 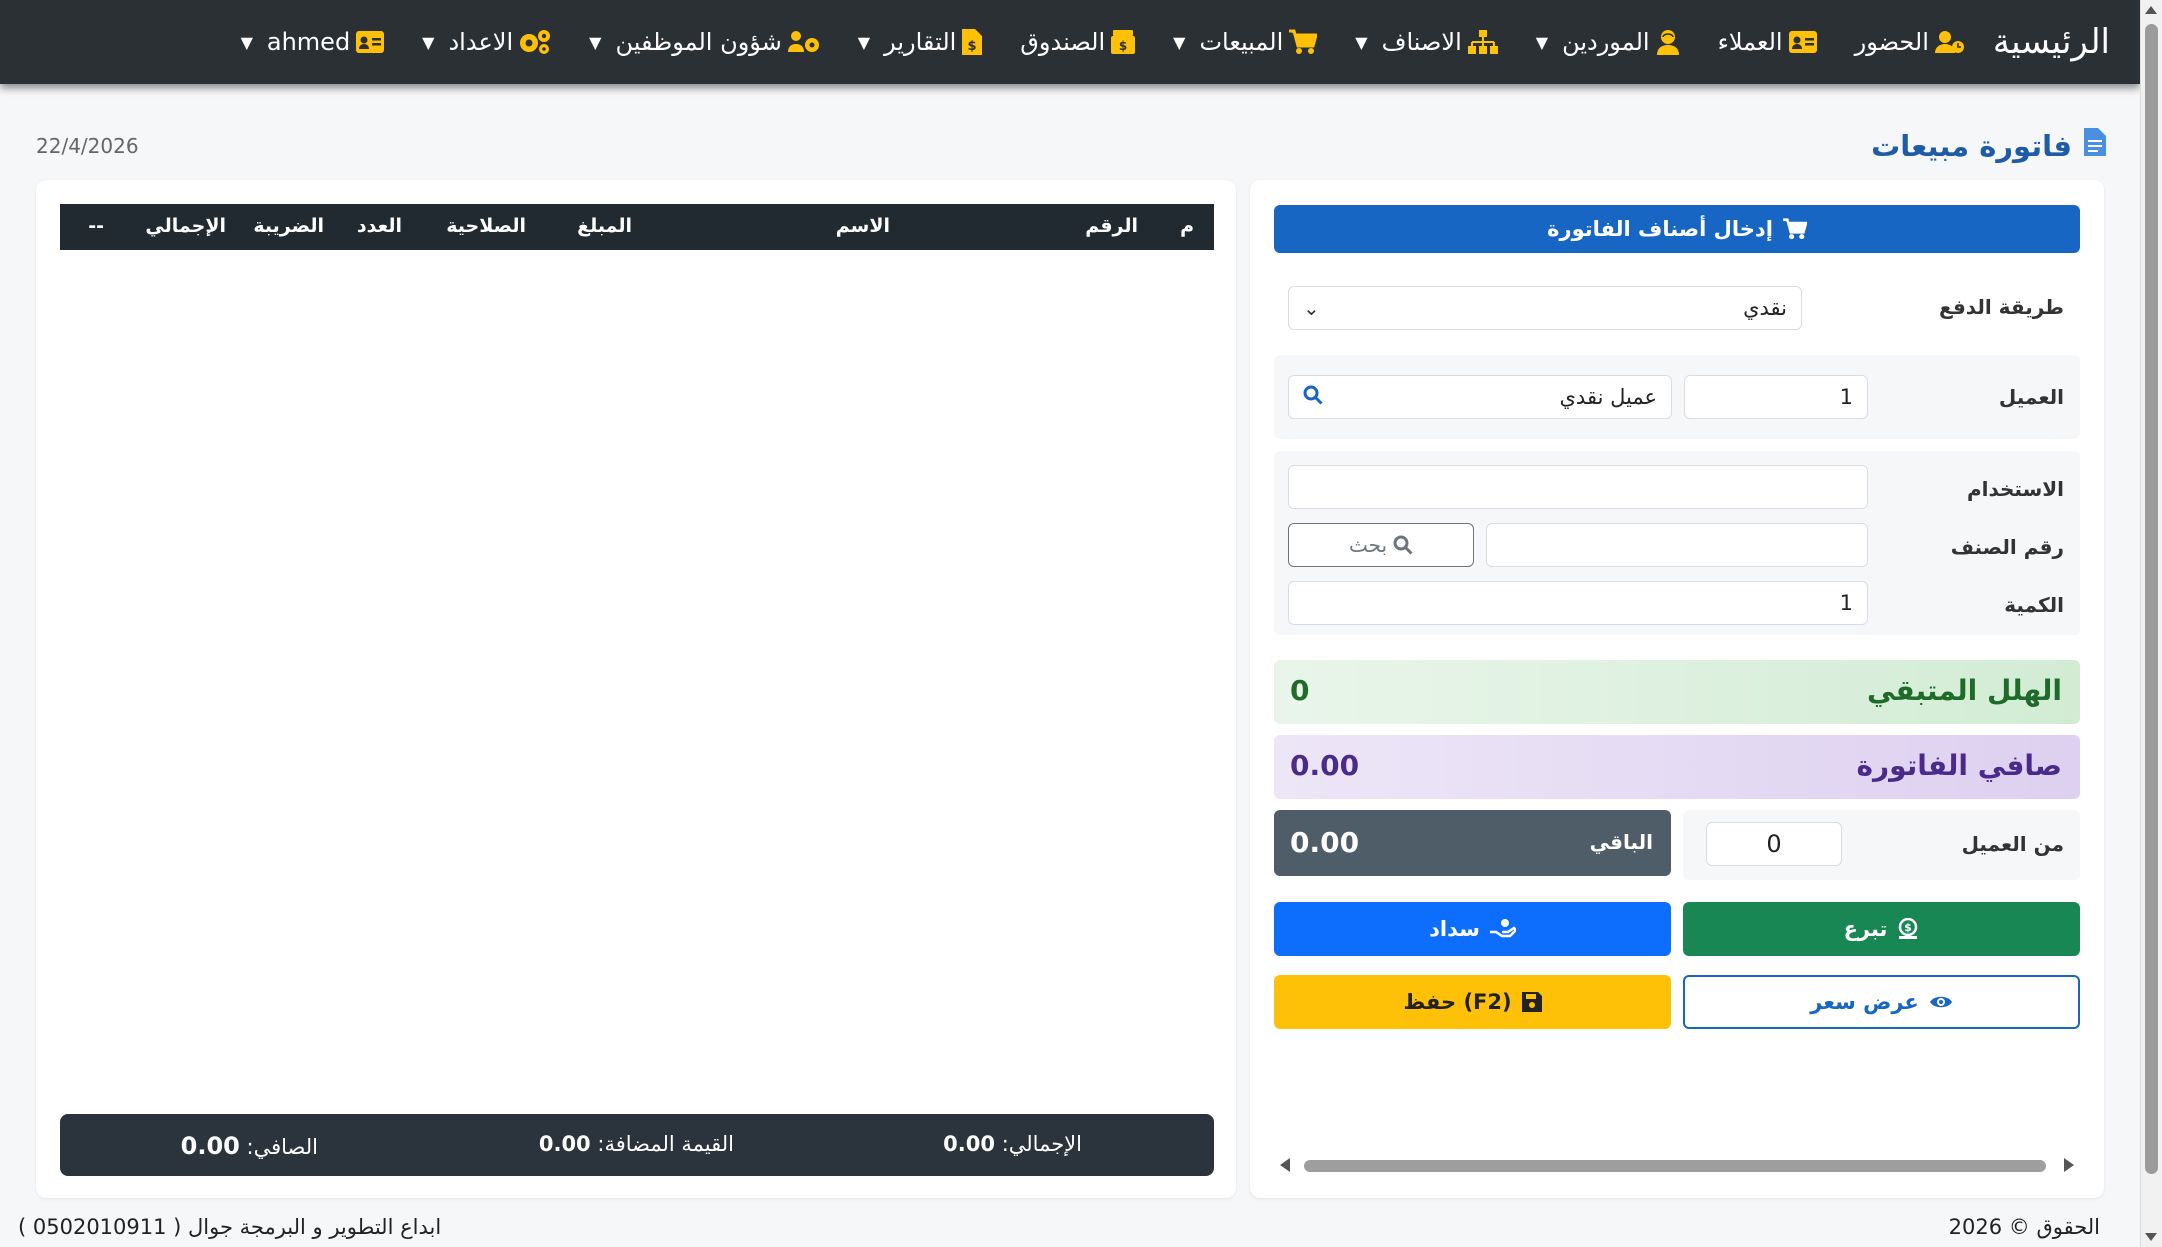 I want to click on report-icon: $, so click(x=972, y=42).